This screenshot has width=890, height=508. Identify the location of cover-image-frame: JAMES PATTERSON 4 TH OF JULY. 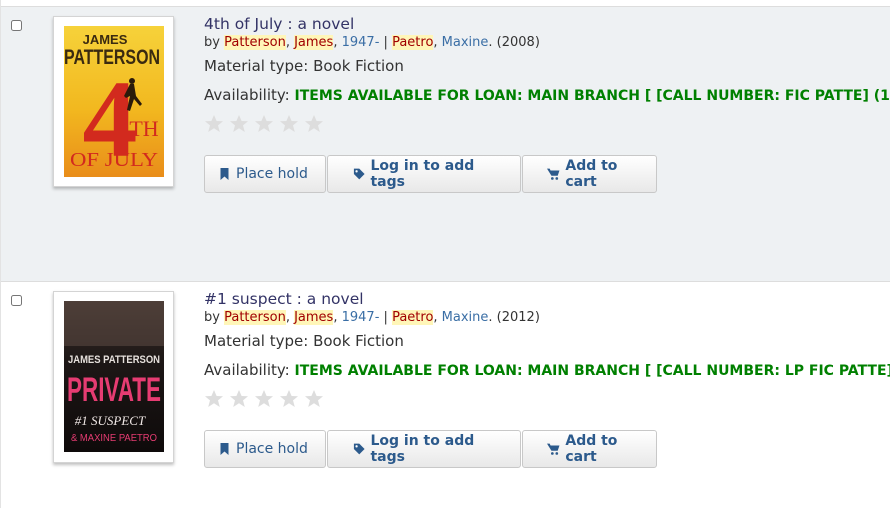
(113, 101).